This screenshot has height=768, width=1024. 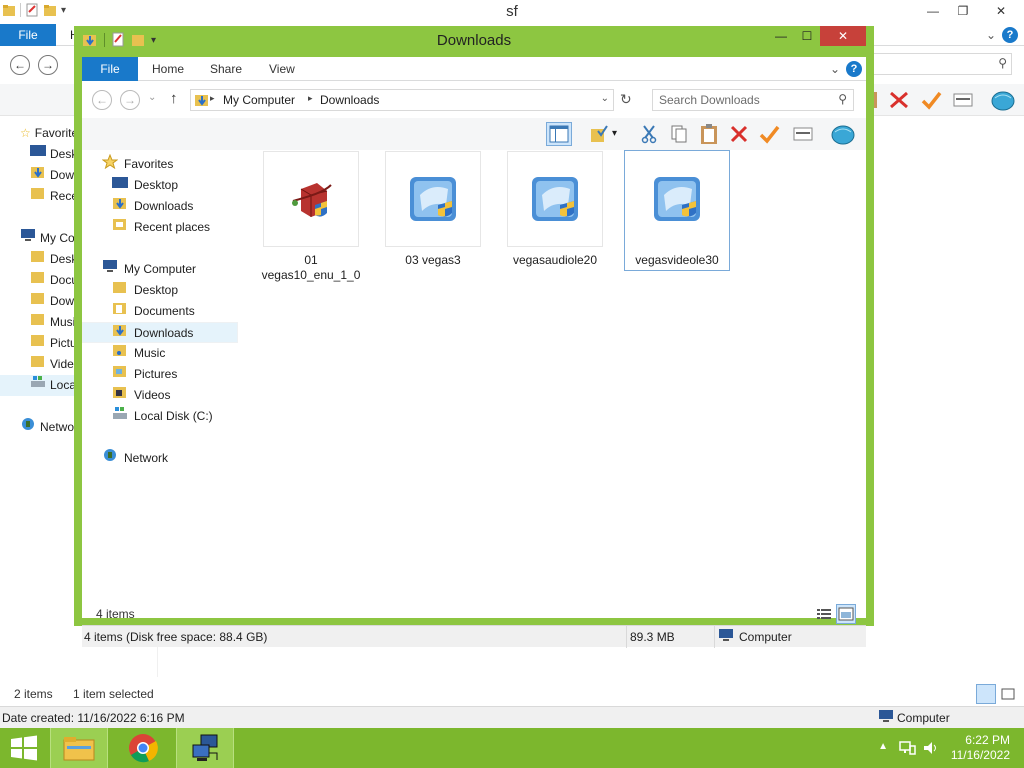 I want to click on bg-nav-localdisk: Local Disk (C:), so click(x=37, y=385).